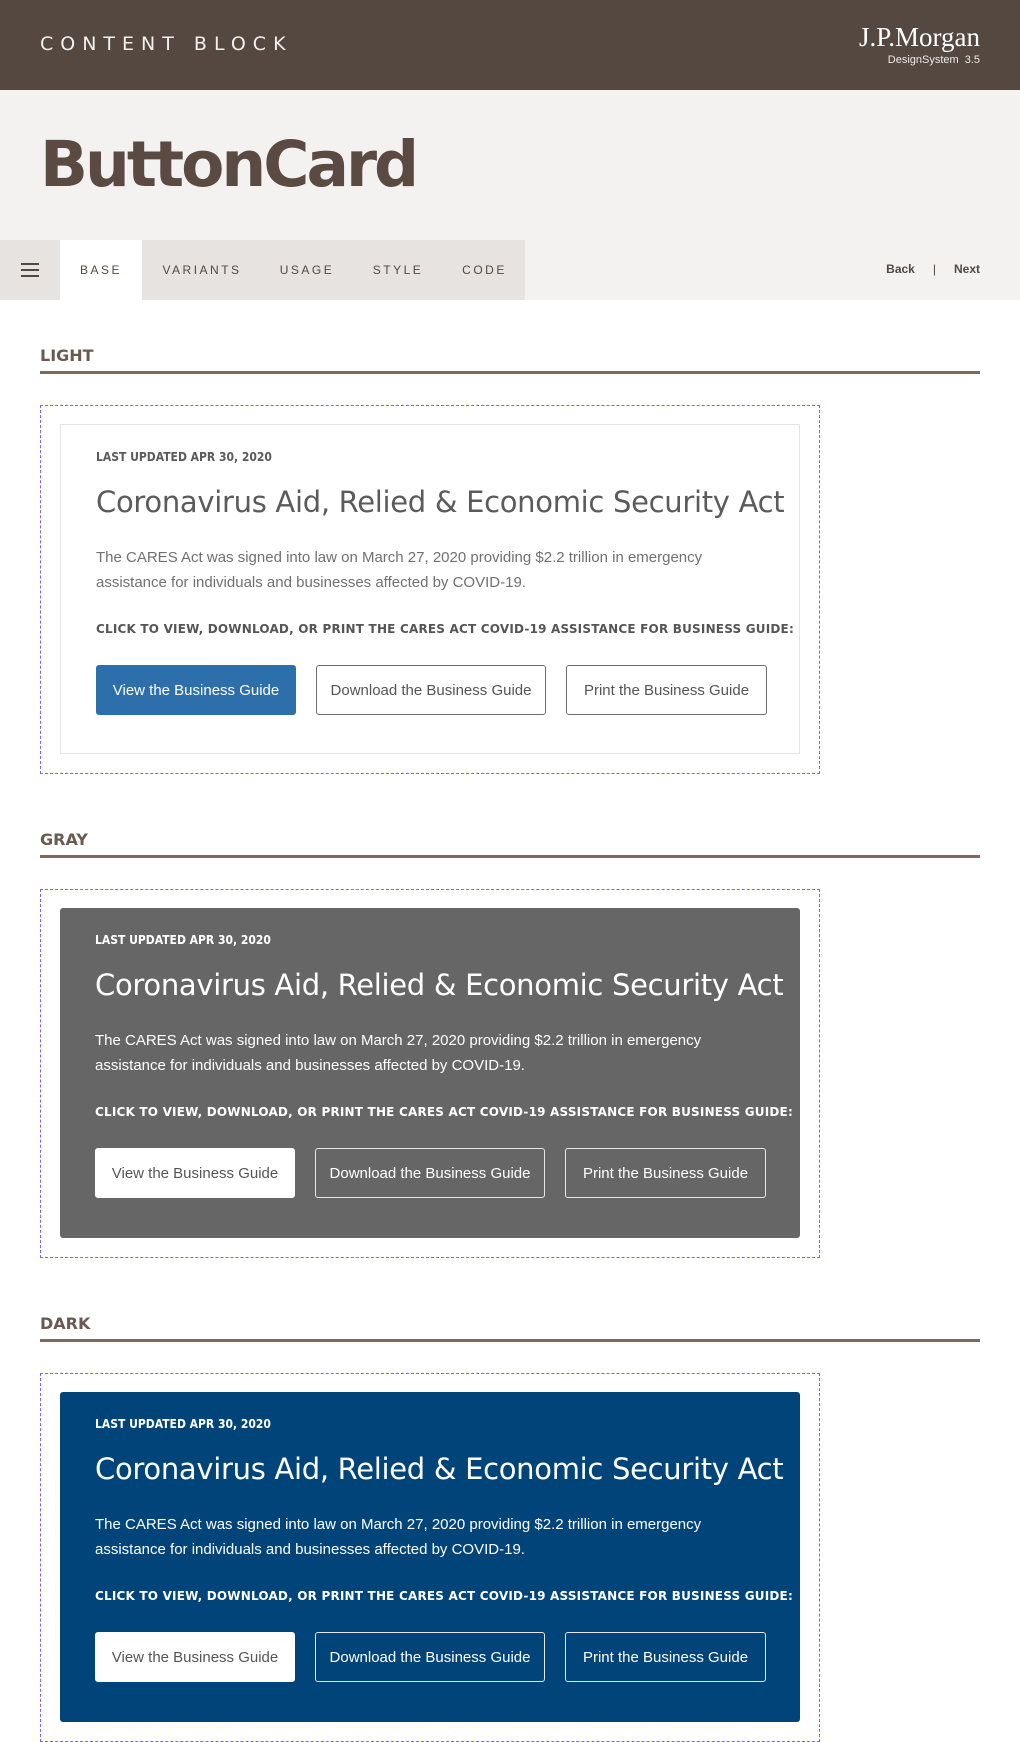 The height and width of the screenshot is (1742, 1020). I want to click on brand-logo: J.P.Morgan, so click(919, 37).